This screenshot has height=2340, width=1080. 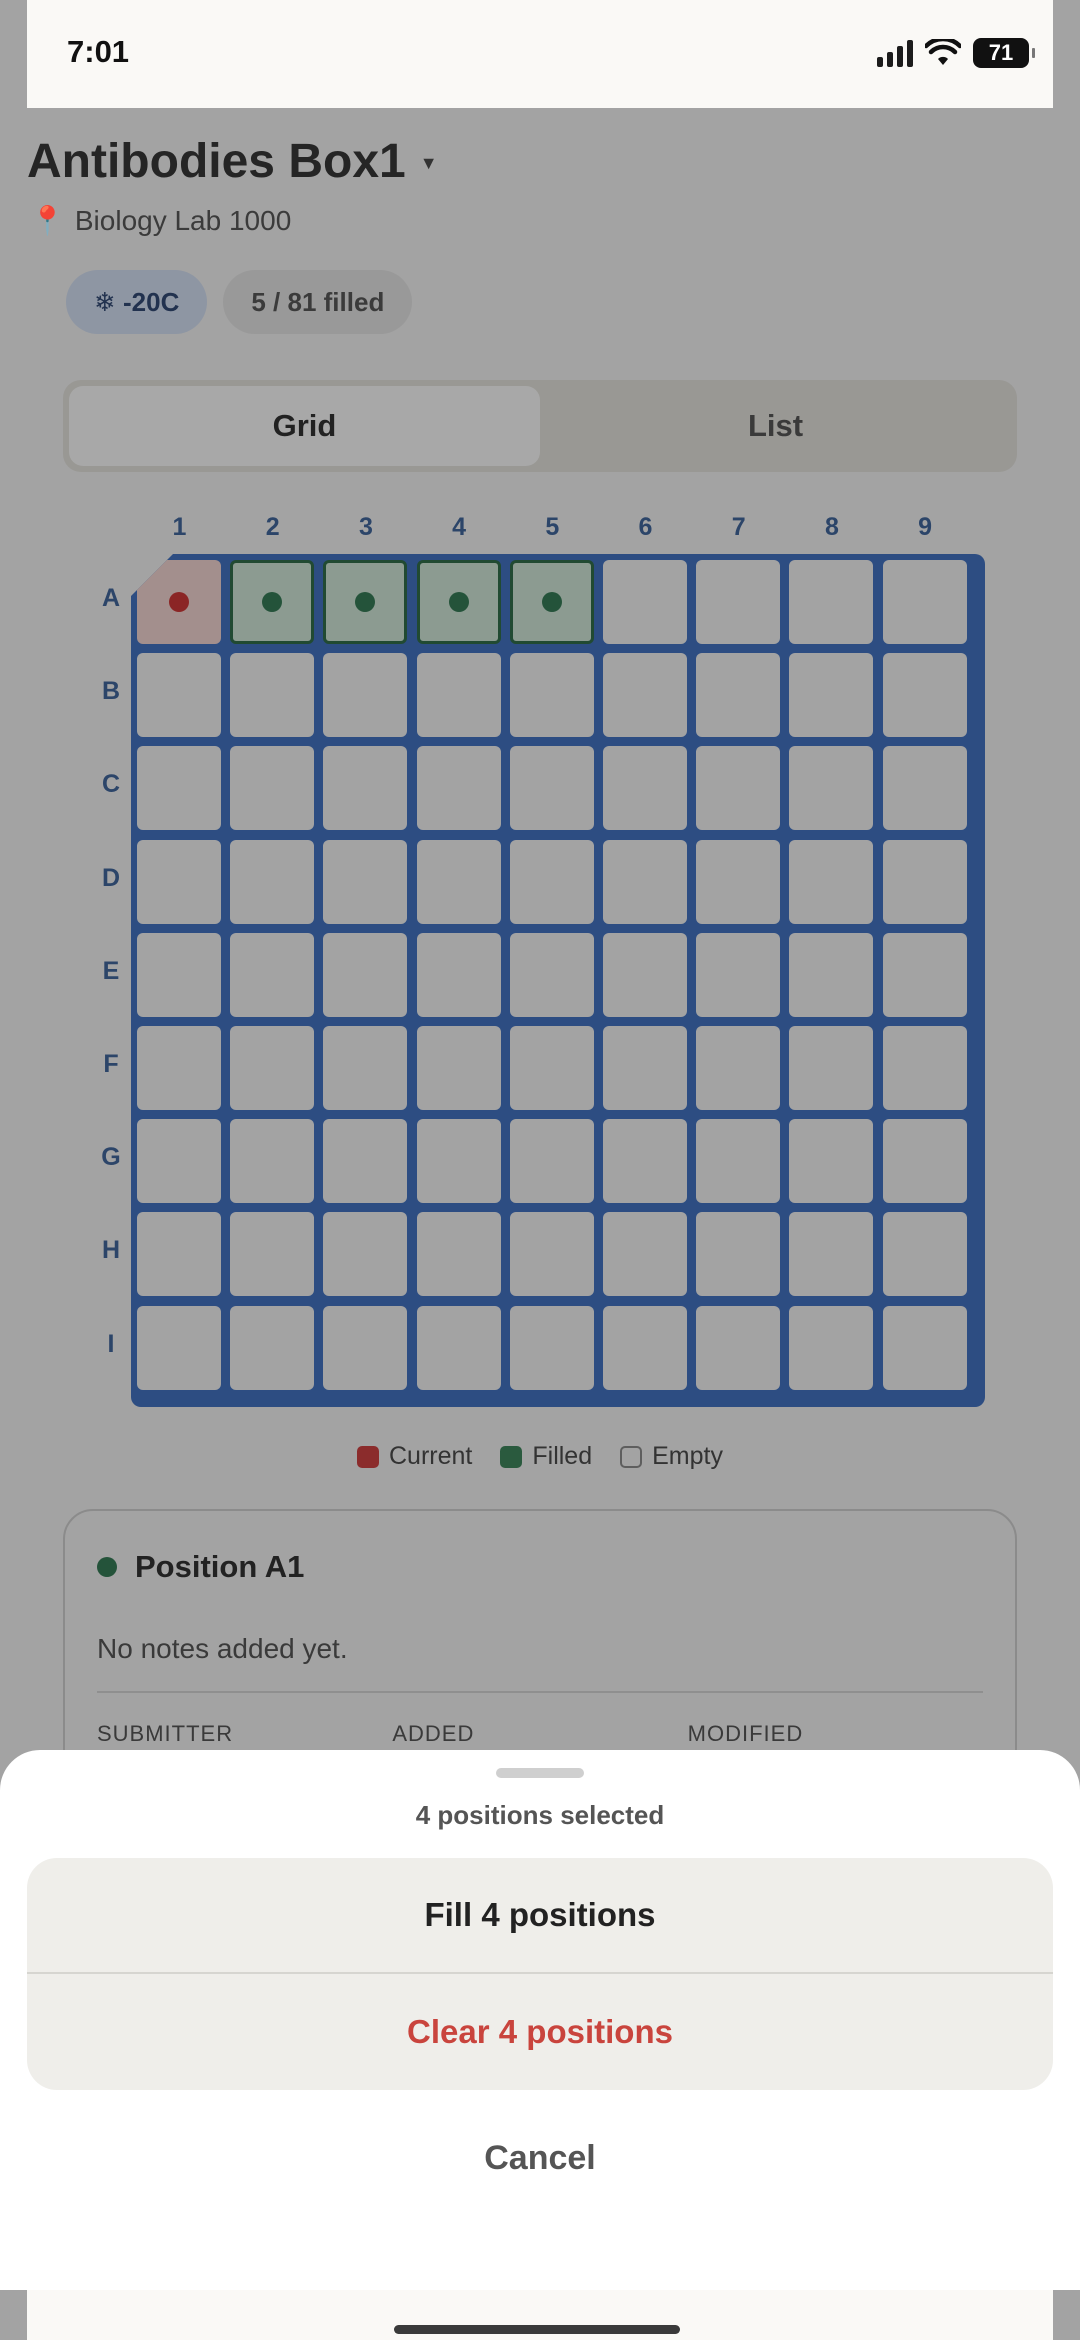 I want to click on grid-cell-d7, so click(x=738, y=881).